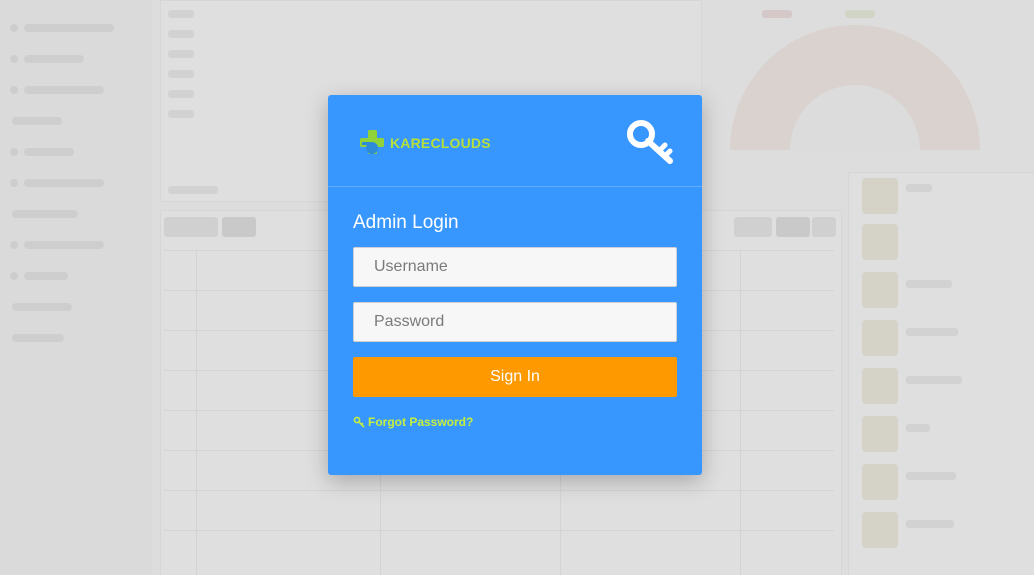  I want to click on login-title: Admin Login, so click(406, 222).